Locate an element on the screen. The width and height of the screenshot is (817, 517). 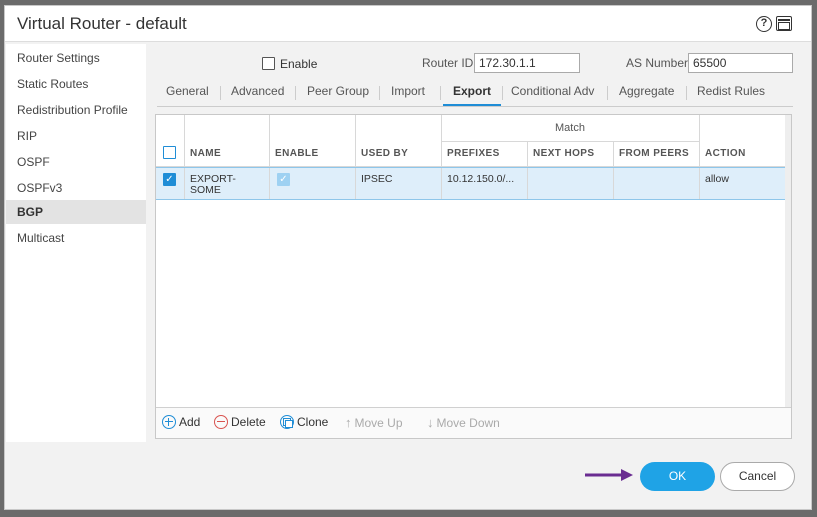
sidebar-item-ospfv3: OSPFv3 is located at coordinates (76, 188).